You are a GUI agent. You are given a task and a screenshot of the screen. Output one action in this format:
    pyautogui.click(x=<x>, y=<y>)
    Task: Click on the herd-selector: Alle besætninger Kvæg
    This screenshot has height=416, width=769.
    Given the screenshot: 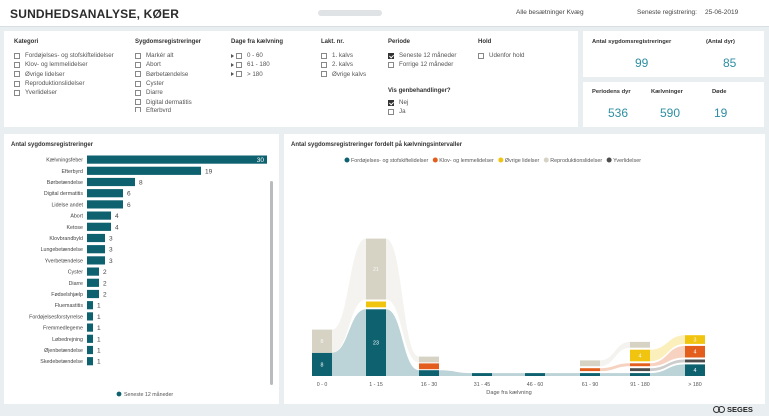 What is the action you would take?
    pyautogui.click(x=550, y=12)
    